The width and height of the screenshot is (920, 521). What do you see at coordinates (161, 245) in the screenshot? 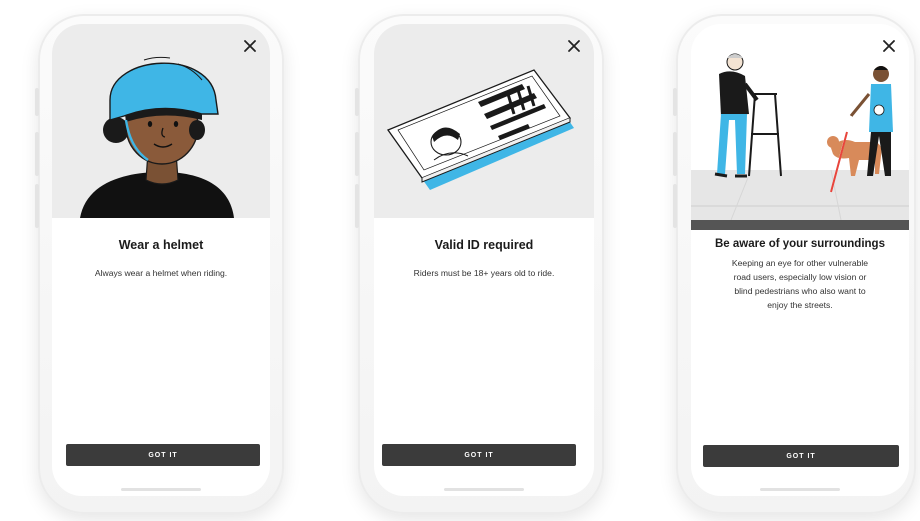
I see `card-title: Wear a helmet` at bounding box center [161, 245].